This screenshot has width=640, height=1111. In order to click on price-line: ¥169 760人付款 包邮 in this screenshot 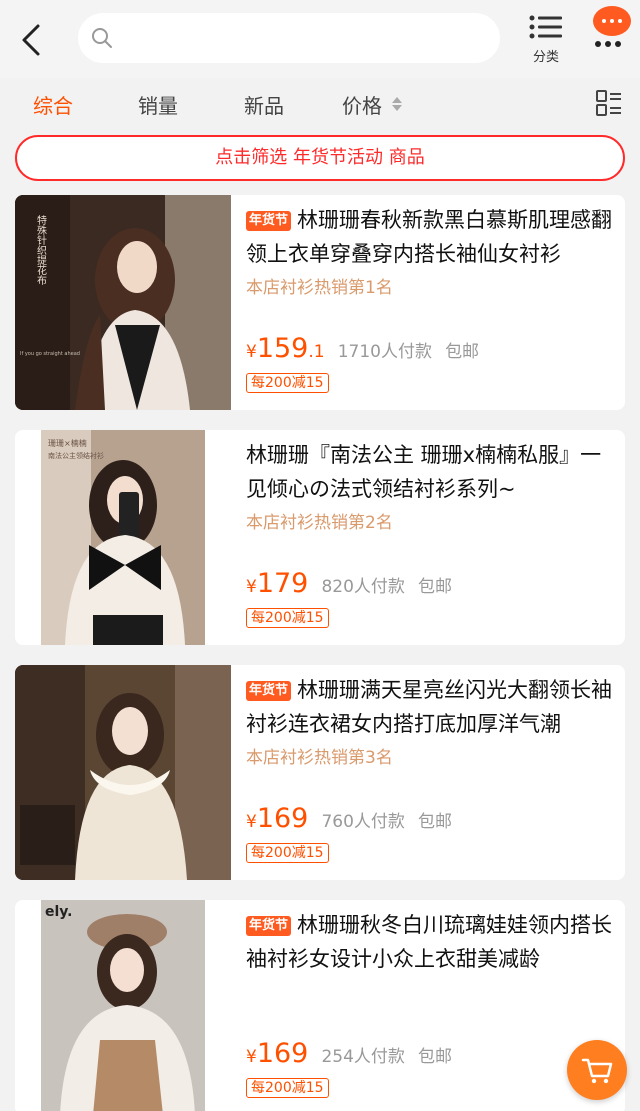, I will do `click(431, 821)`.